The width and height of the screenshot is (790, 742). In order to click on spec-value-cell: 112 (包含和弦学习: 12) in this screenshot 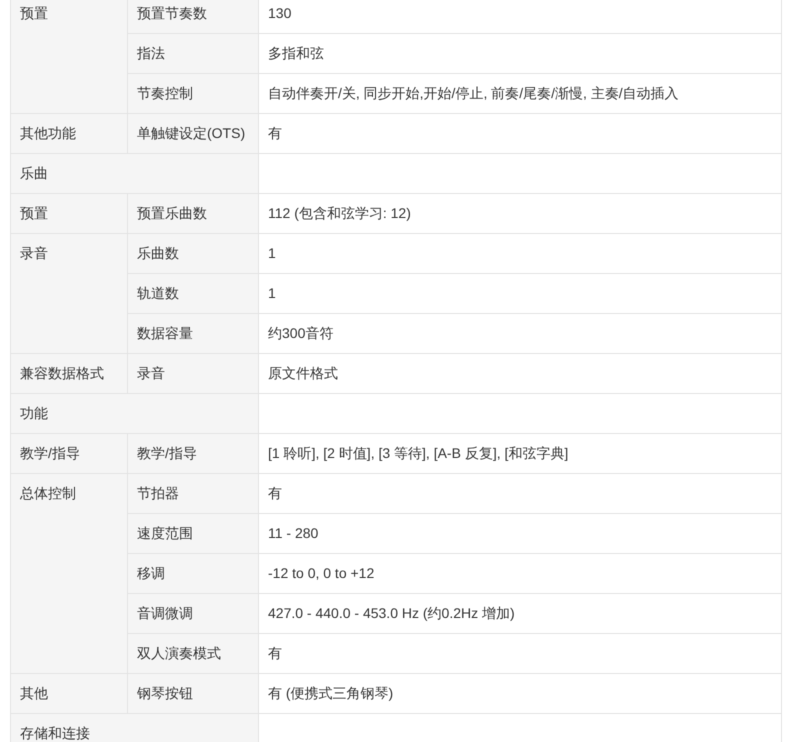, I will do `click(520, 214)`.